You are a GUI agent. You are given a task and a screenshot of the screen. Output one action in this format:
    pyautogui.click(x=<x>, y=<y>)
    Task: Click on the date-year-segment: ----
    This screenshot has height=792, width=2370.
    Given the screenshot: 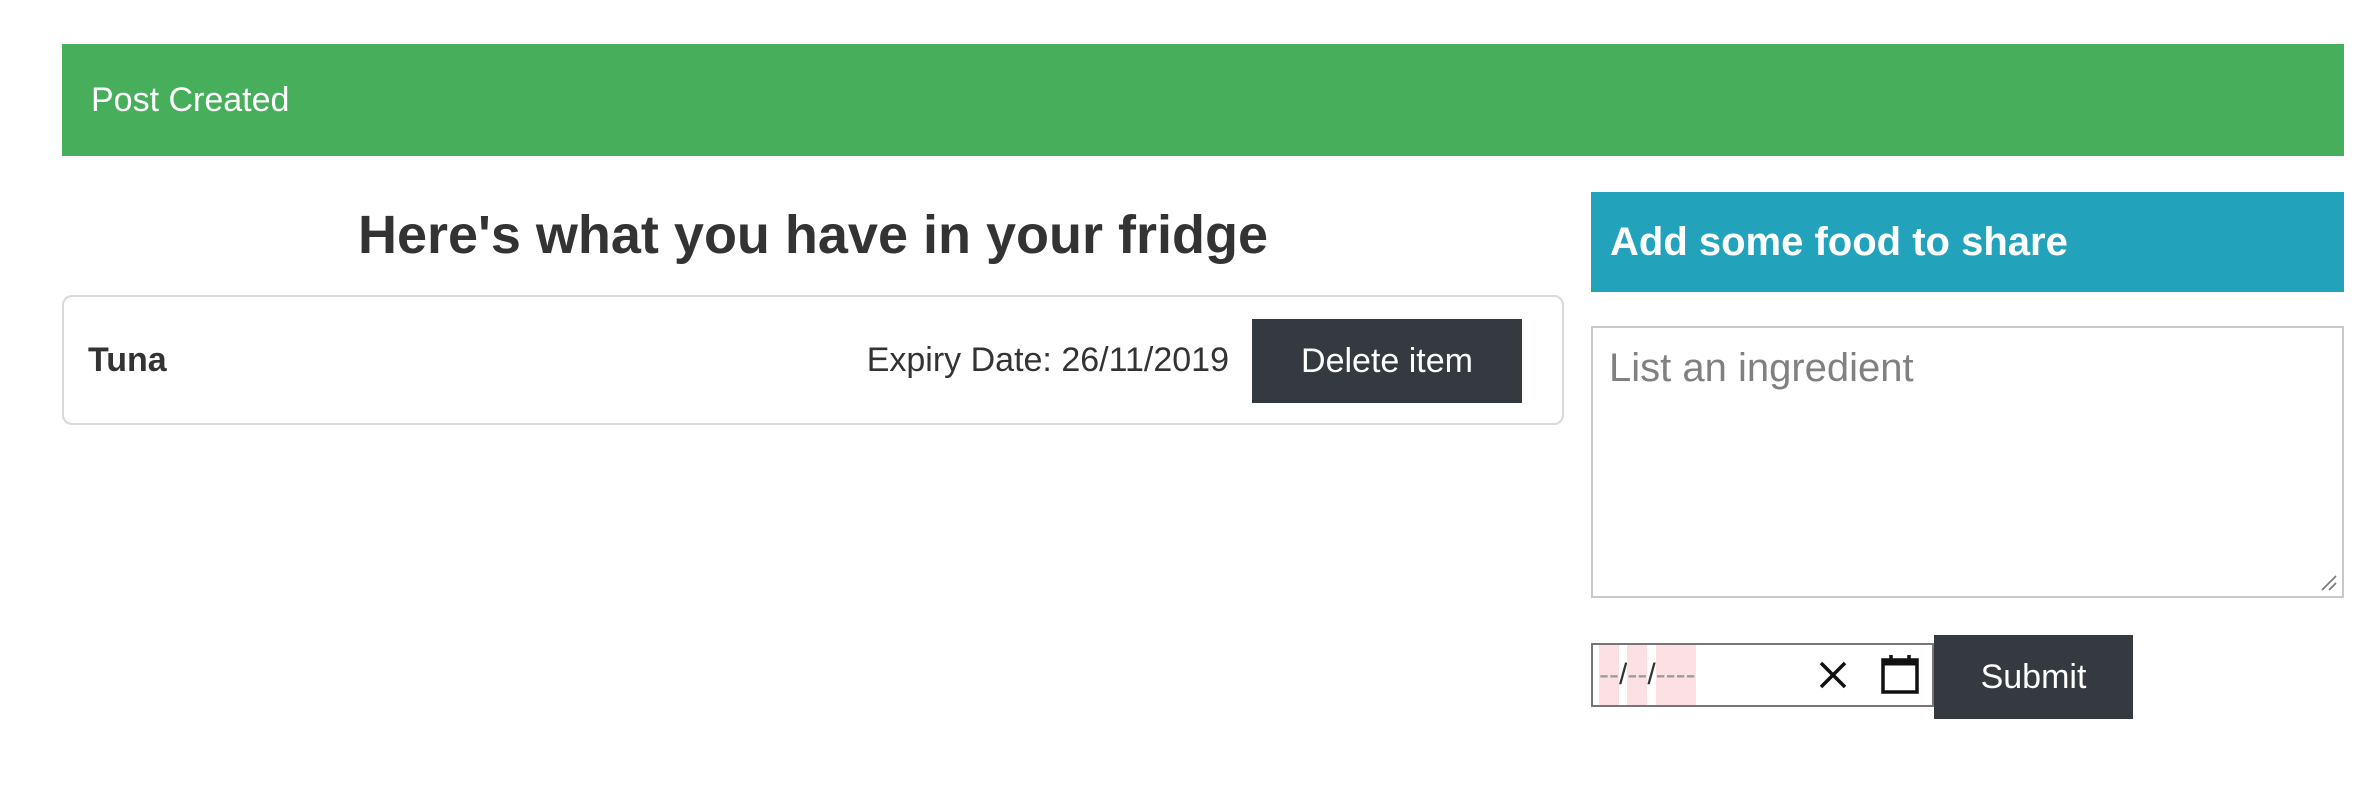 What is the action you would take?
    pyautogui.click(x=1675, y=675)
    